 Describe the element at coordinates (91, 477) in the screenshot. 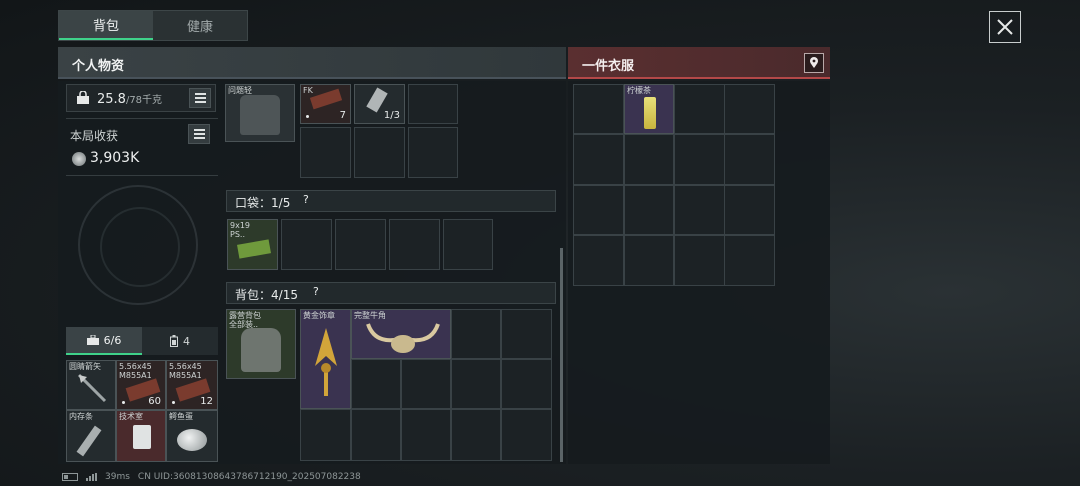

I see `signal-icon` at that location.